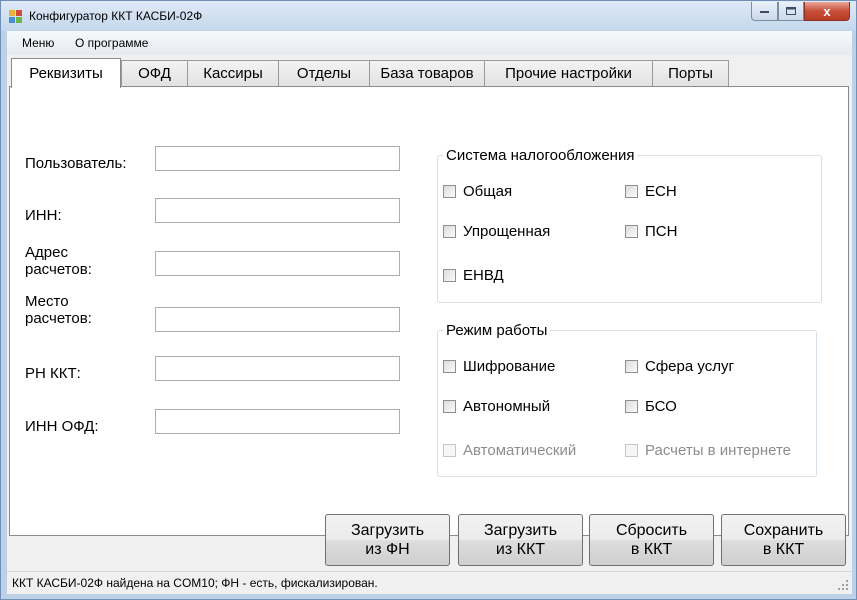 Image resolution: width=857 pixels, height=600 pixels. I want to click on checkbox-label: Автоматический, so click(520, 450).